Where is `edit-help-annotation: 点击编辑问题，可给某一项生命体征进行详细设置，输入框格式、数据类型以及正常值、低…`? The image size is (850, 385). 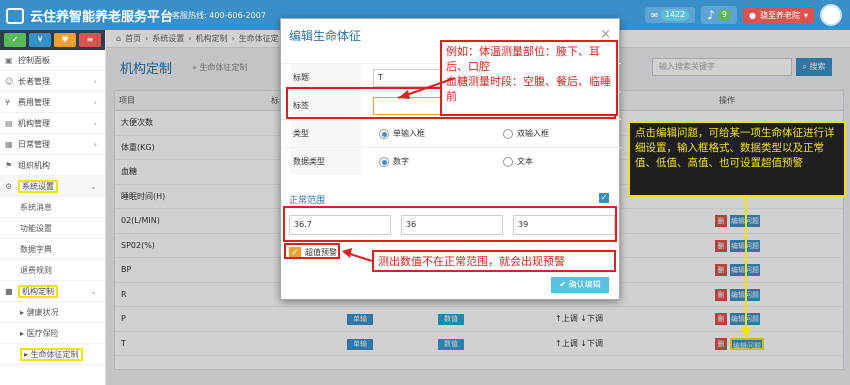
edit-help-annotation: 点击编辑问题，可给某一项生命体征进行详细设置，输入框格式、数据类型以及正常值、低… is located at coordinates (737, 159).